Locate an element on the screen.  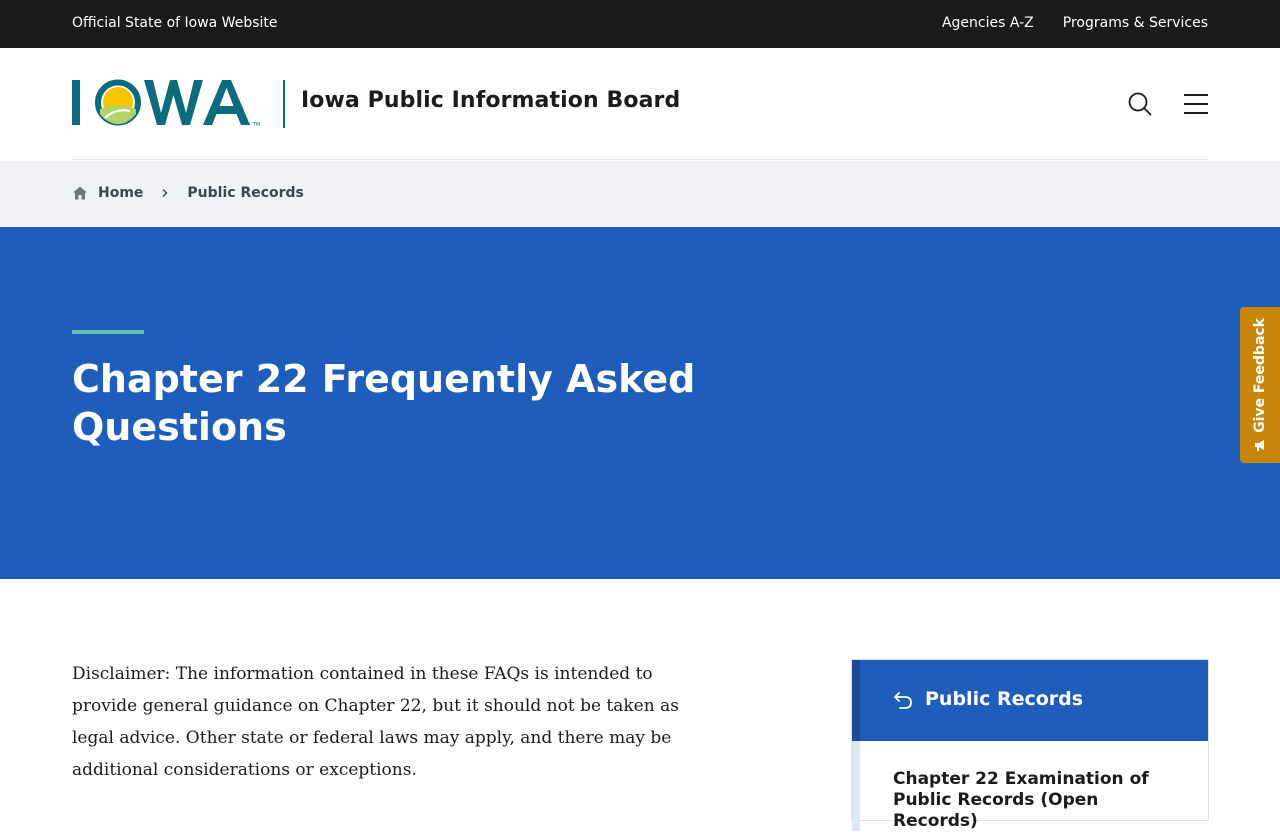
search-icon is located at coordinates (1140, 104).